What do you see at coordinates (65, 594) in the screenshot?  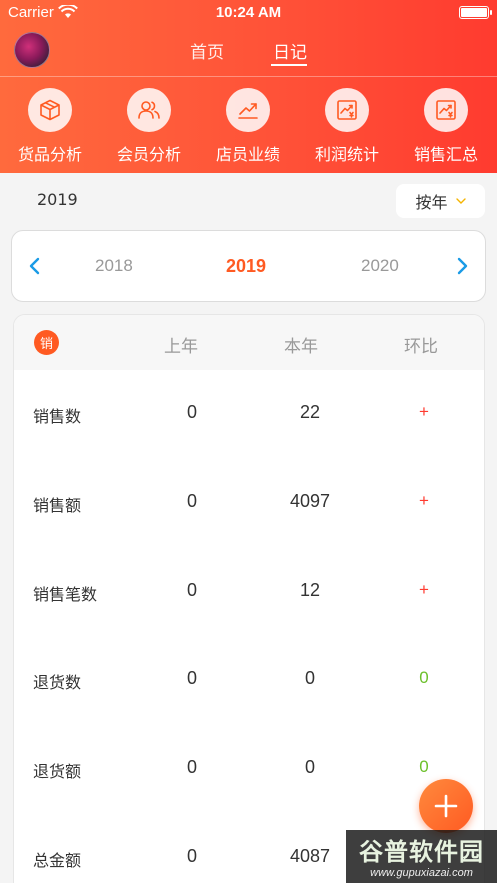 I see `row-label: 销售笔数` at bounding box center [65, 594].